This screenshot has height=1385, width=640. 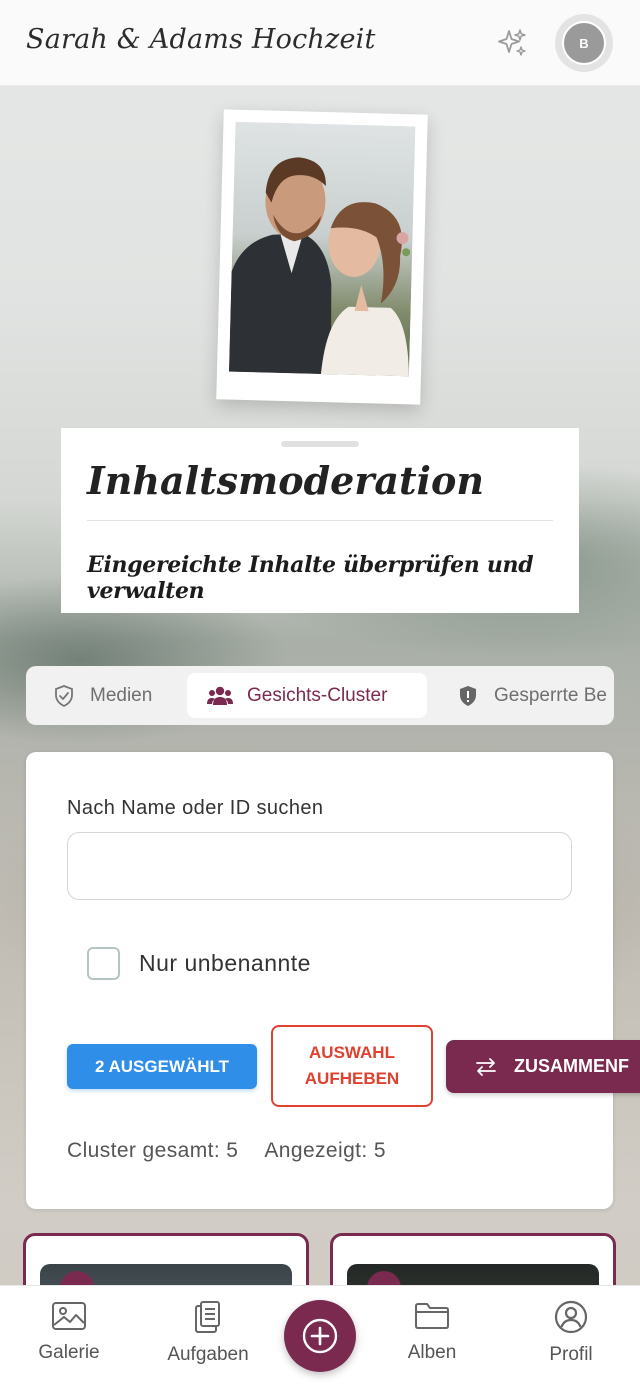 What do you see at coordinates (352, 1066) in the screenshot?
I see `clear-selection-button: AUSWAHL AUFHEBEN` at bounding box center [352, 1066].